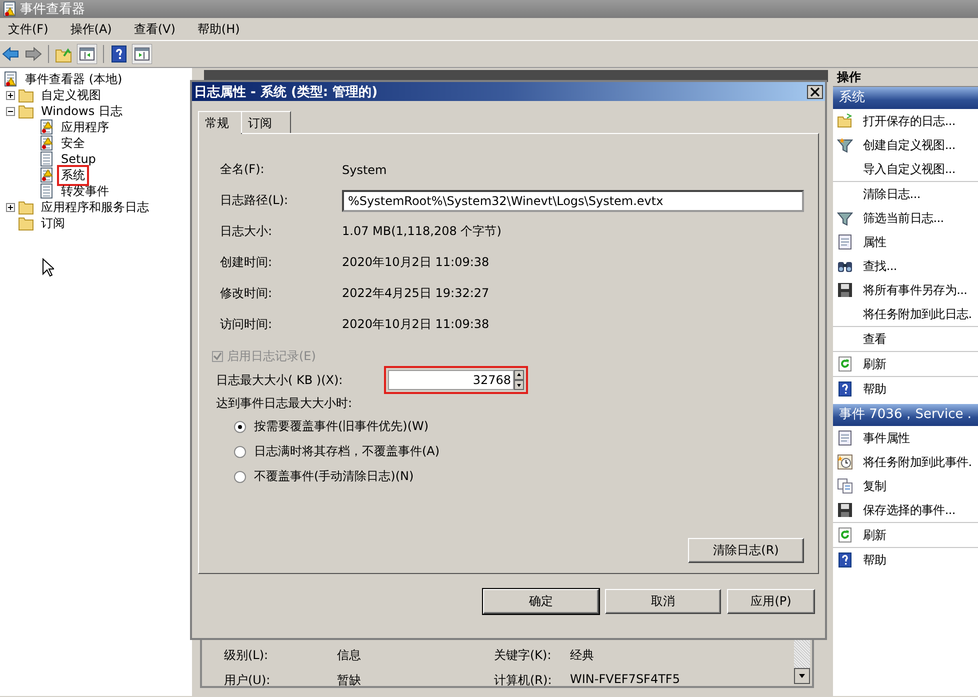 This screenshot has height=697, width=978. I want to click on clock-icon, so click(845, 462).